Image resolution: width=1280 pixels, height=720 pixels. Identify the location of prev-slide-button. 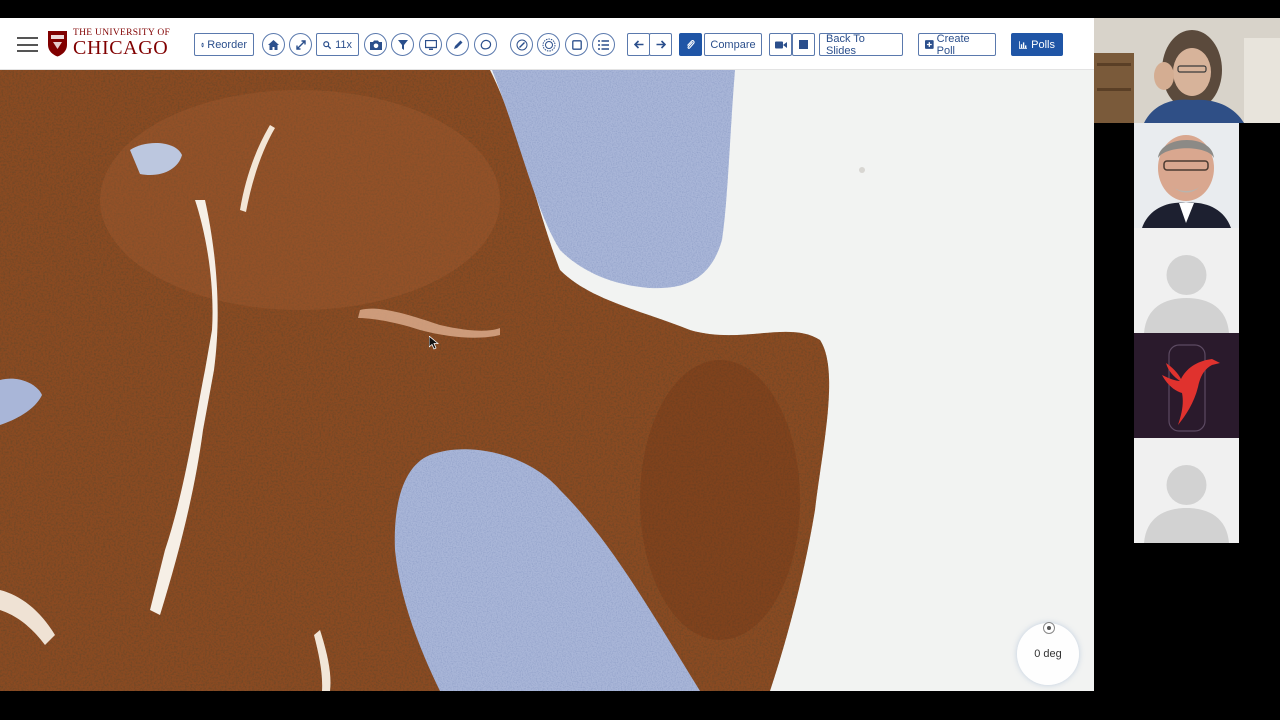
(638, 44).